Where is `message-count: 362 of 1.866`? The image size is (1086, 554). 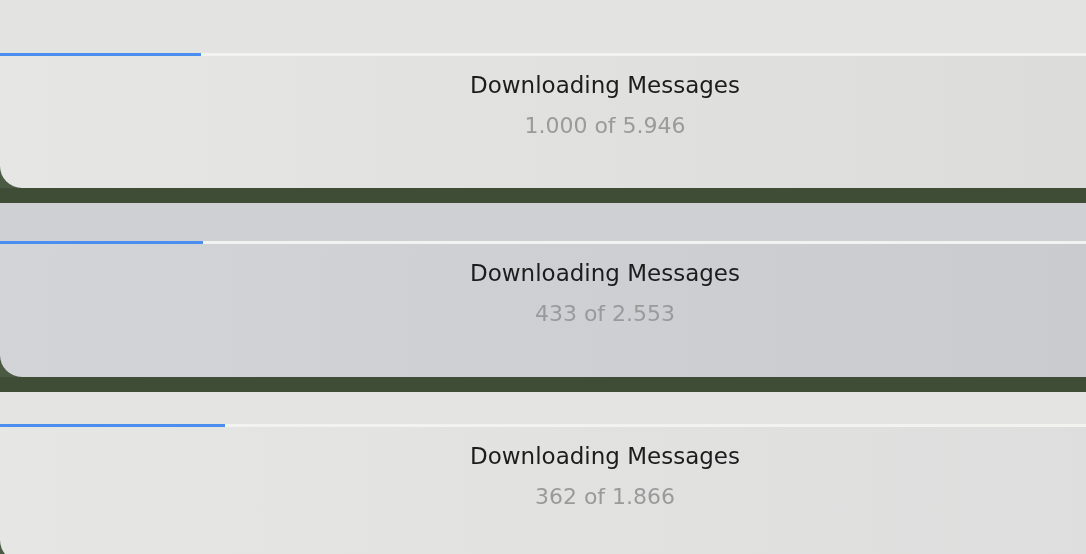 message-count: 362 of 1.866 is located at coordinates (605, 497).